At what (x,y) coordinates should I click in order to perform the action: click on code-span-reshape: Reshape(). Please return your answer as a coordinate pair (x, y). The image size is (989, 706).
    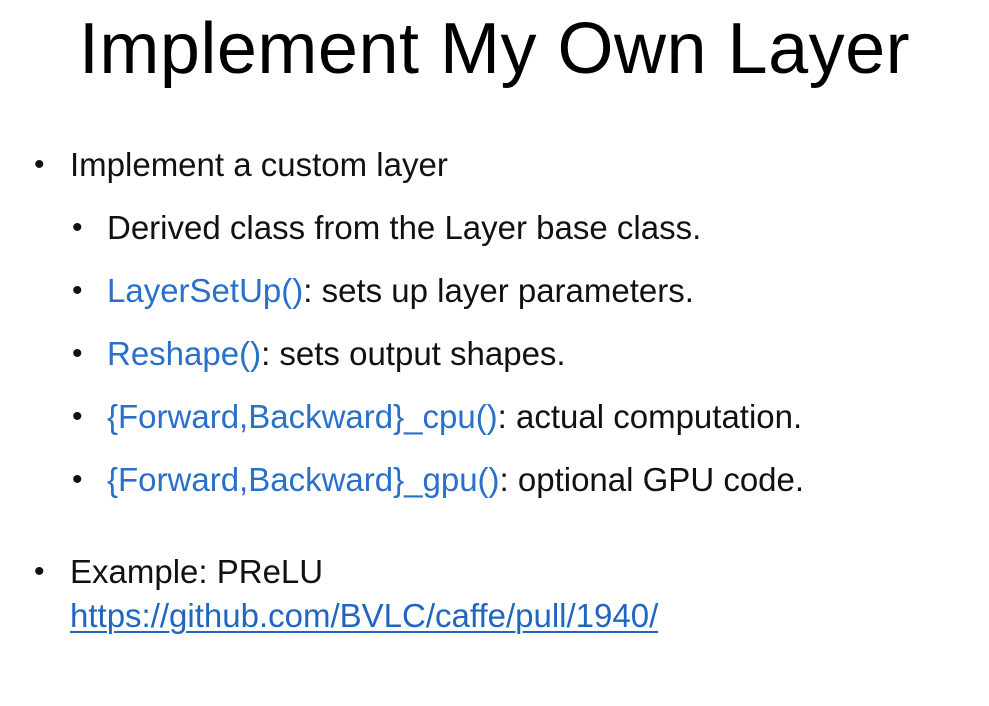
    Looking at the image, I should click on (184, 353).